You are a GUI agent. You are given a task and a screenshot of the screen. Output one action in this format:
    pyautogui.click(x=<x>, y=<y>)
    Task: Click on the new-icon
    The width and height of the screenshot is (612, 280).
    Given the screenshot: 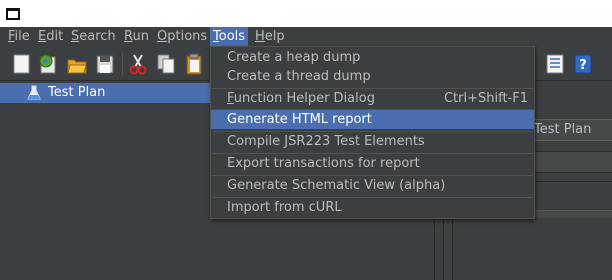 What is the action you would take?
    pyautogui.click(x=22, y=64)
    